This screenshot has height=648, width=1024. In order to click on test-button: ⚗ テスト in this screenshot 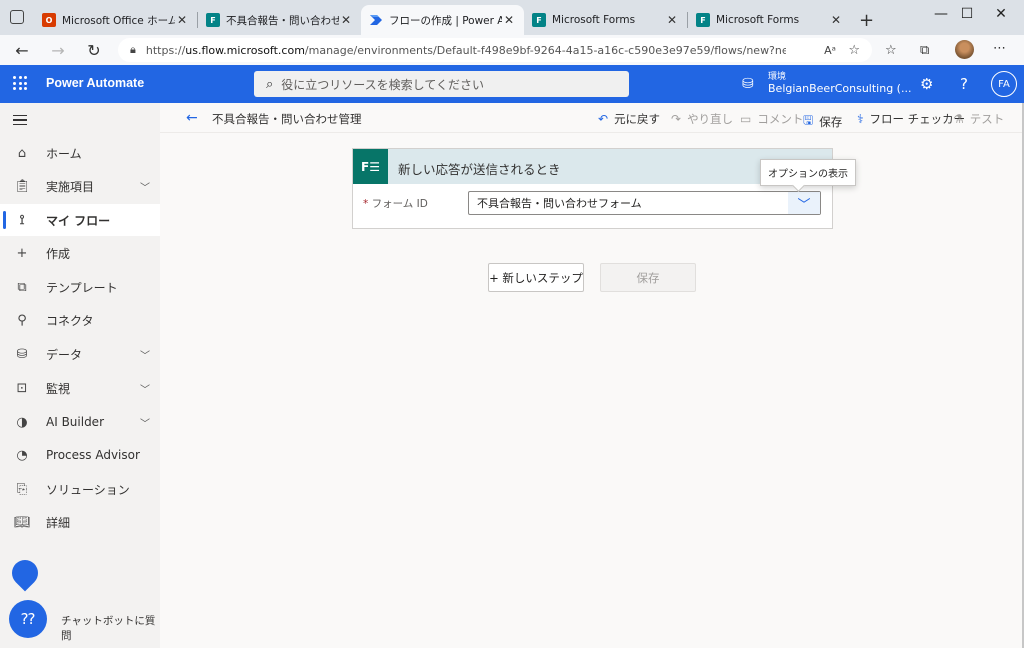, I will do `click(978, 119)`.